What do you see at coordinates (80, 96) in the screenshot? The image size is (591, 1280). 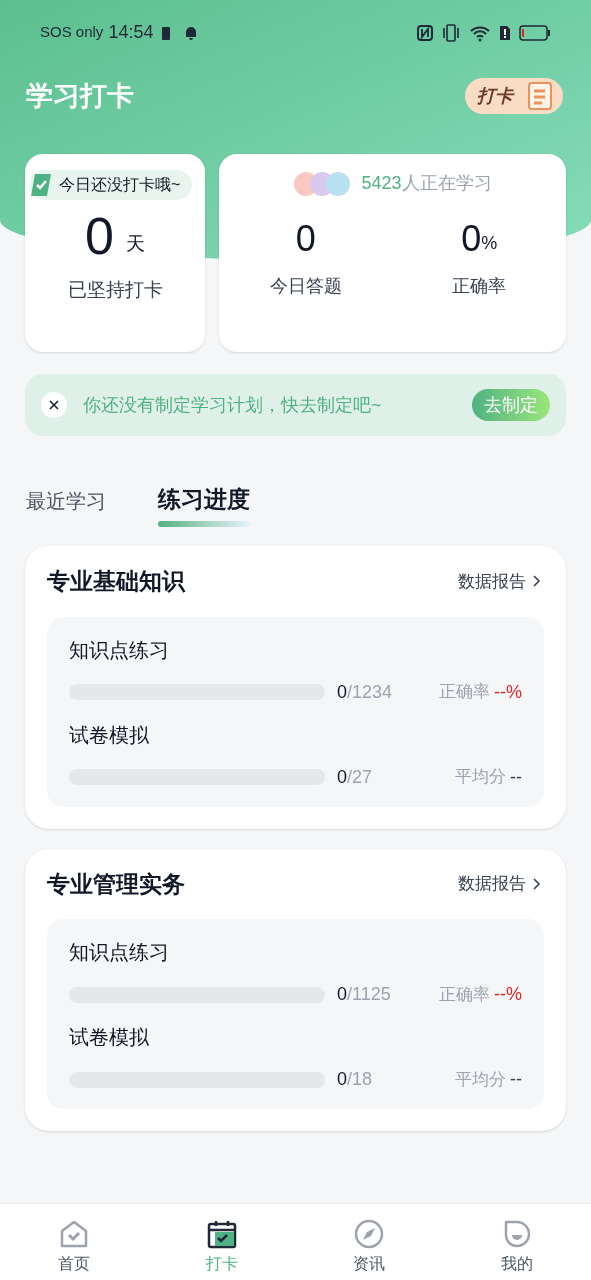 I see `page-title: 学习打卡` at bounding box center [80, 96].